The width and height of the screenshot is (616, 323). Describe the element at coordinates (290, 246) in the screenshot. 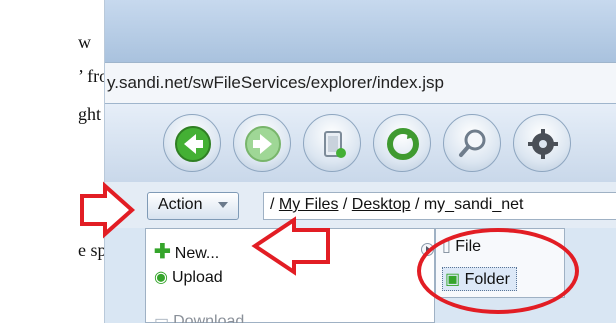

I see `red-arrow-to-new-icon` at that location.